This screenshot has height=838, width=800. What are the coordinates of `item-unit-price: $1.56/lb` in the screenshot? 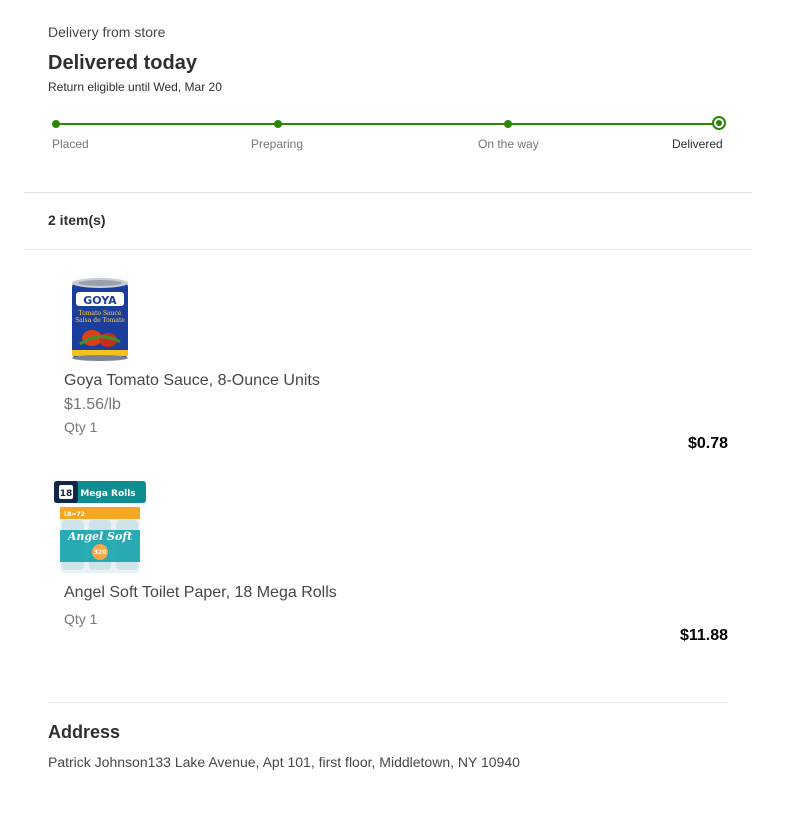 It's located at (92, 404).